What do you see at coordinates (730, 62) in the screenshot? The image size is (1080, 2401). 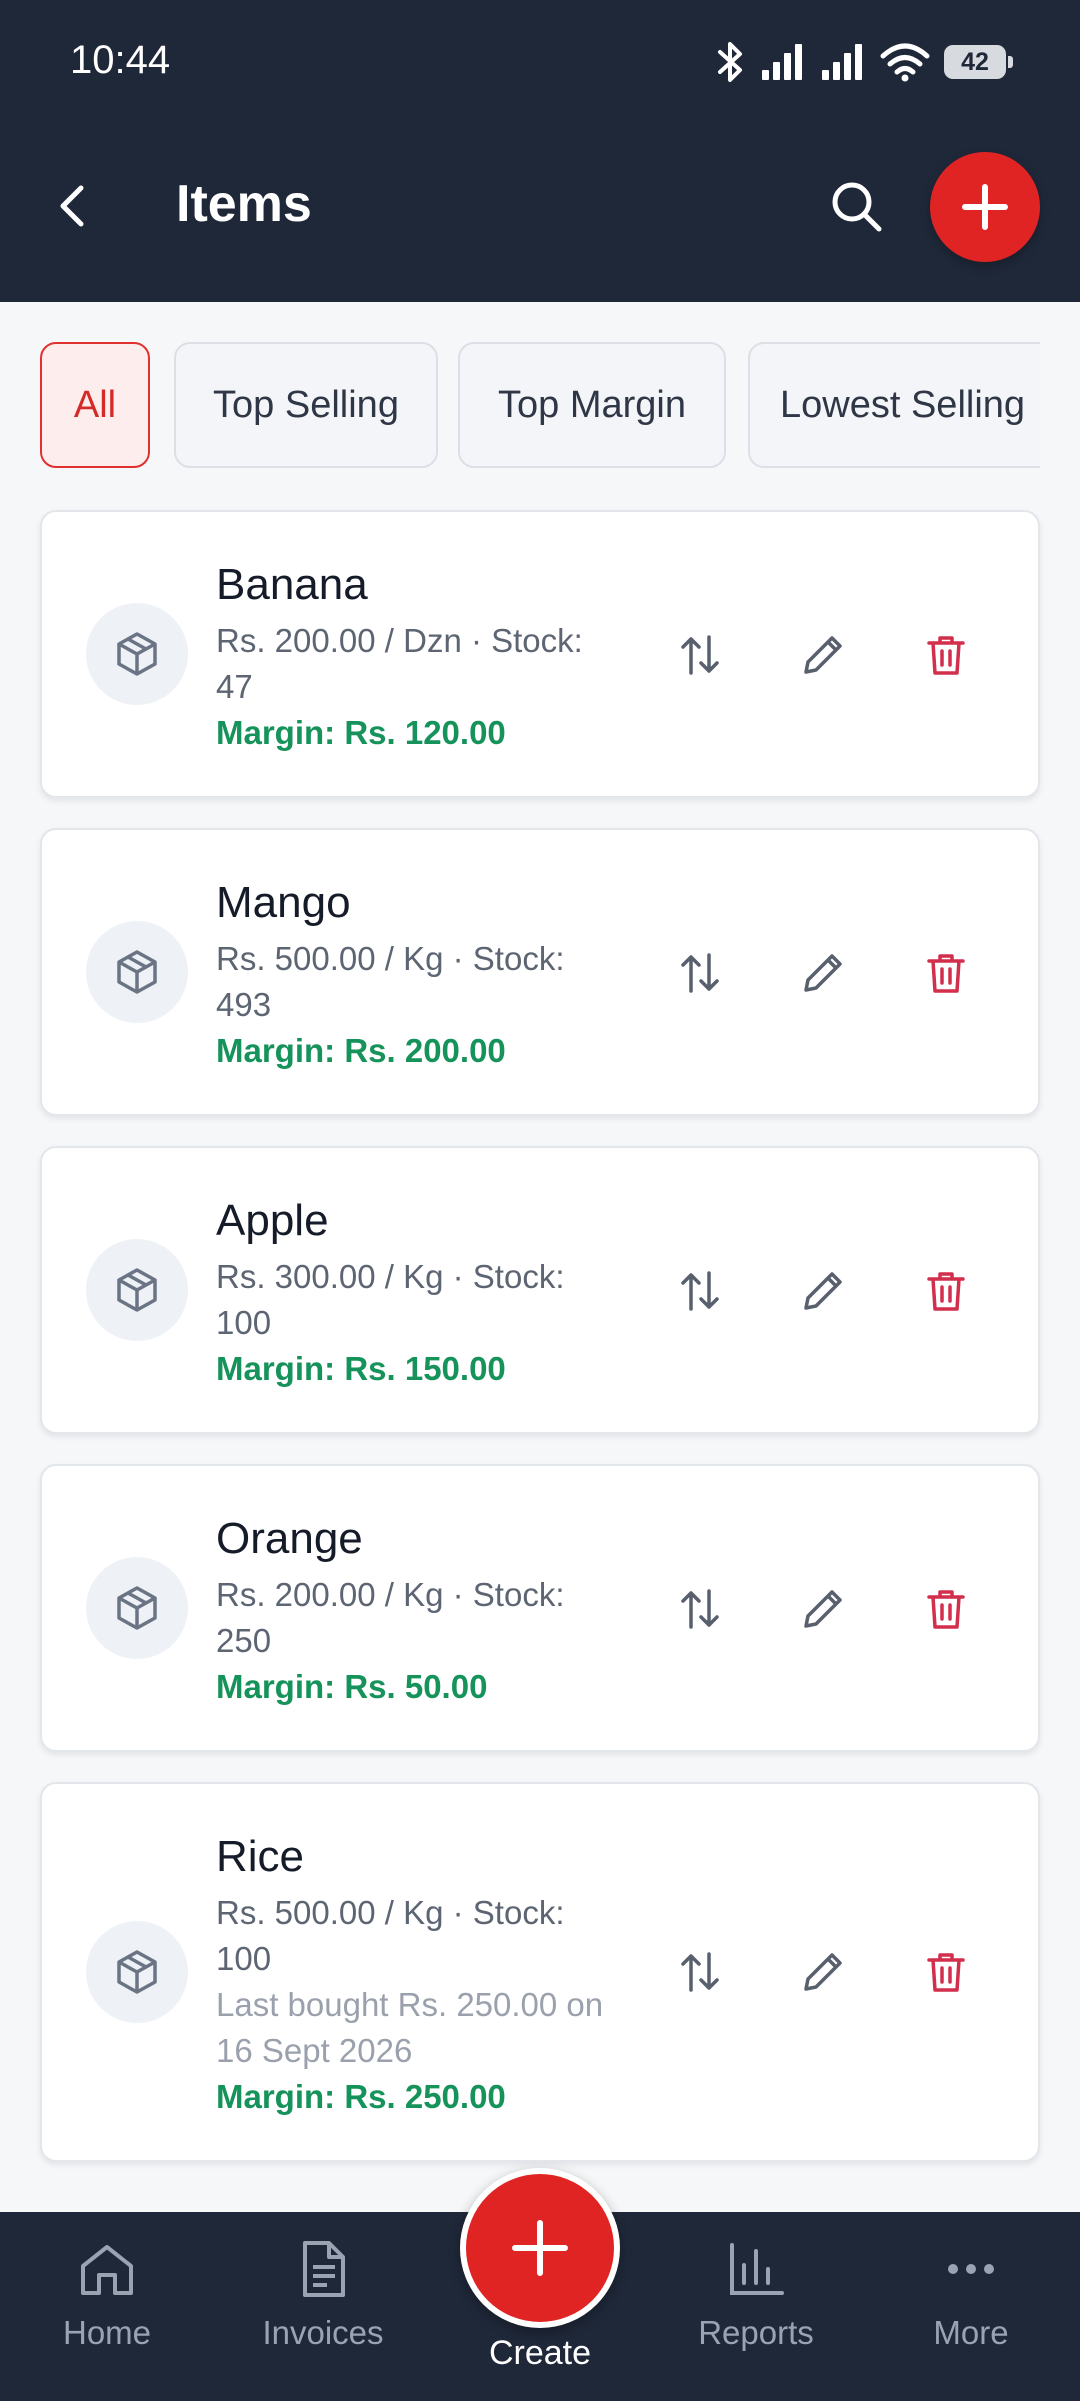 I see `bluetooth-icon` at bounding box center [730, 62].